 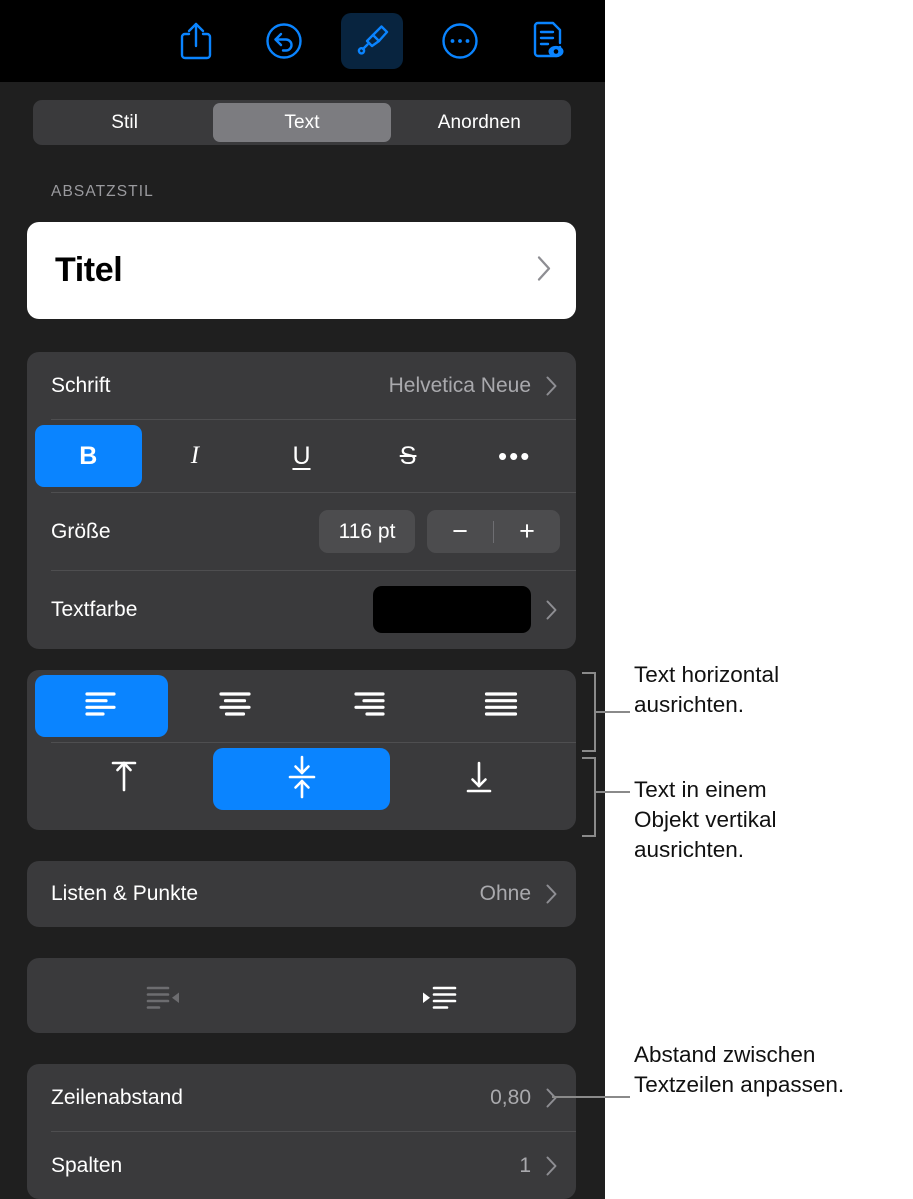 I want to click on bold-button: B, so click(x=88, y=456).